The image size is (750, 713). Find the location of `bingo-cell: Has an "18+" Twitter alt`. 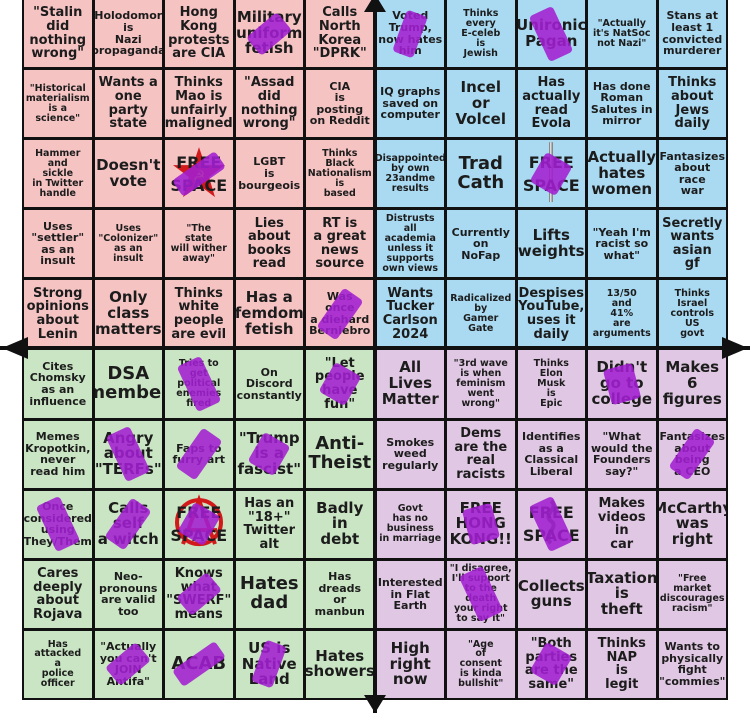

bingo-cell: Has an "18+" Twitter alt is located at coordinates (269, 524).